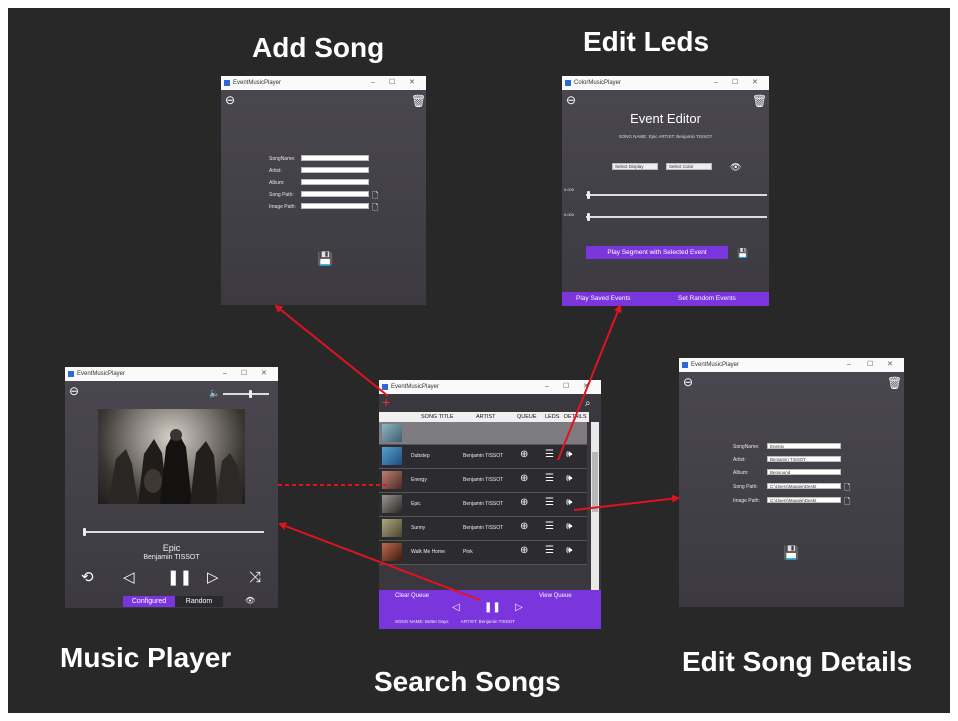  Describe the element at coordinates (331, 350) in the screenshot. I see `arrow-to-add-song` at that location.